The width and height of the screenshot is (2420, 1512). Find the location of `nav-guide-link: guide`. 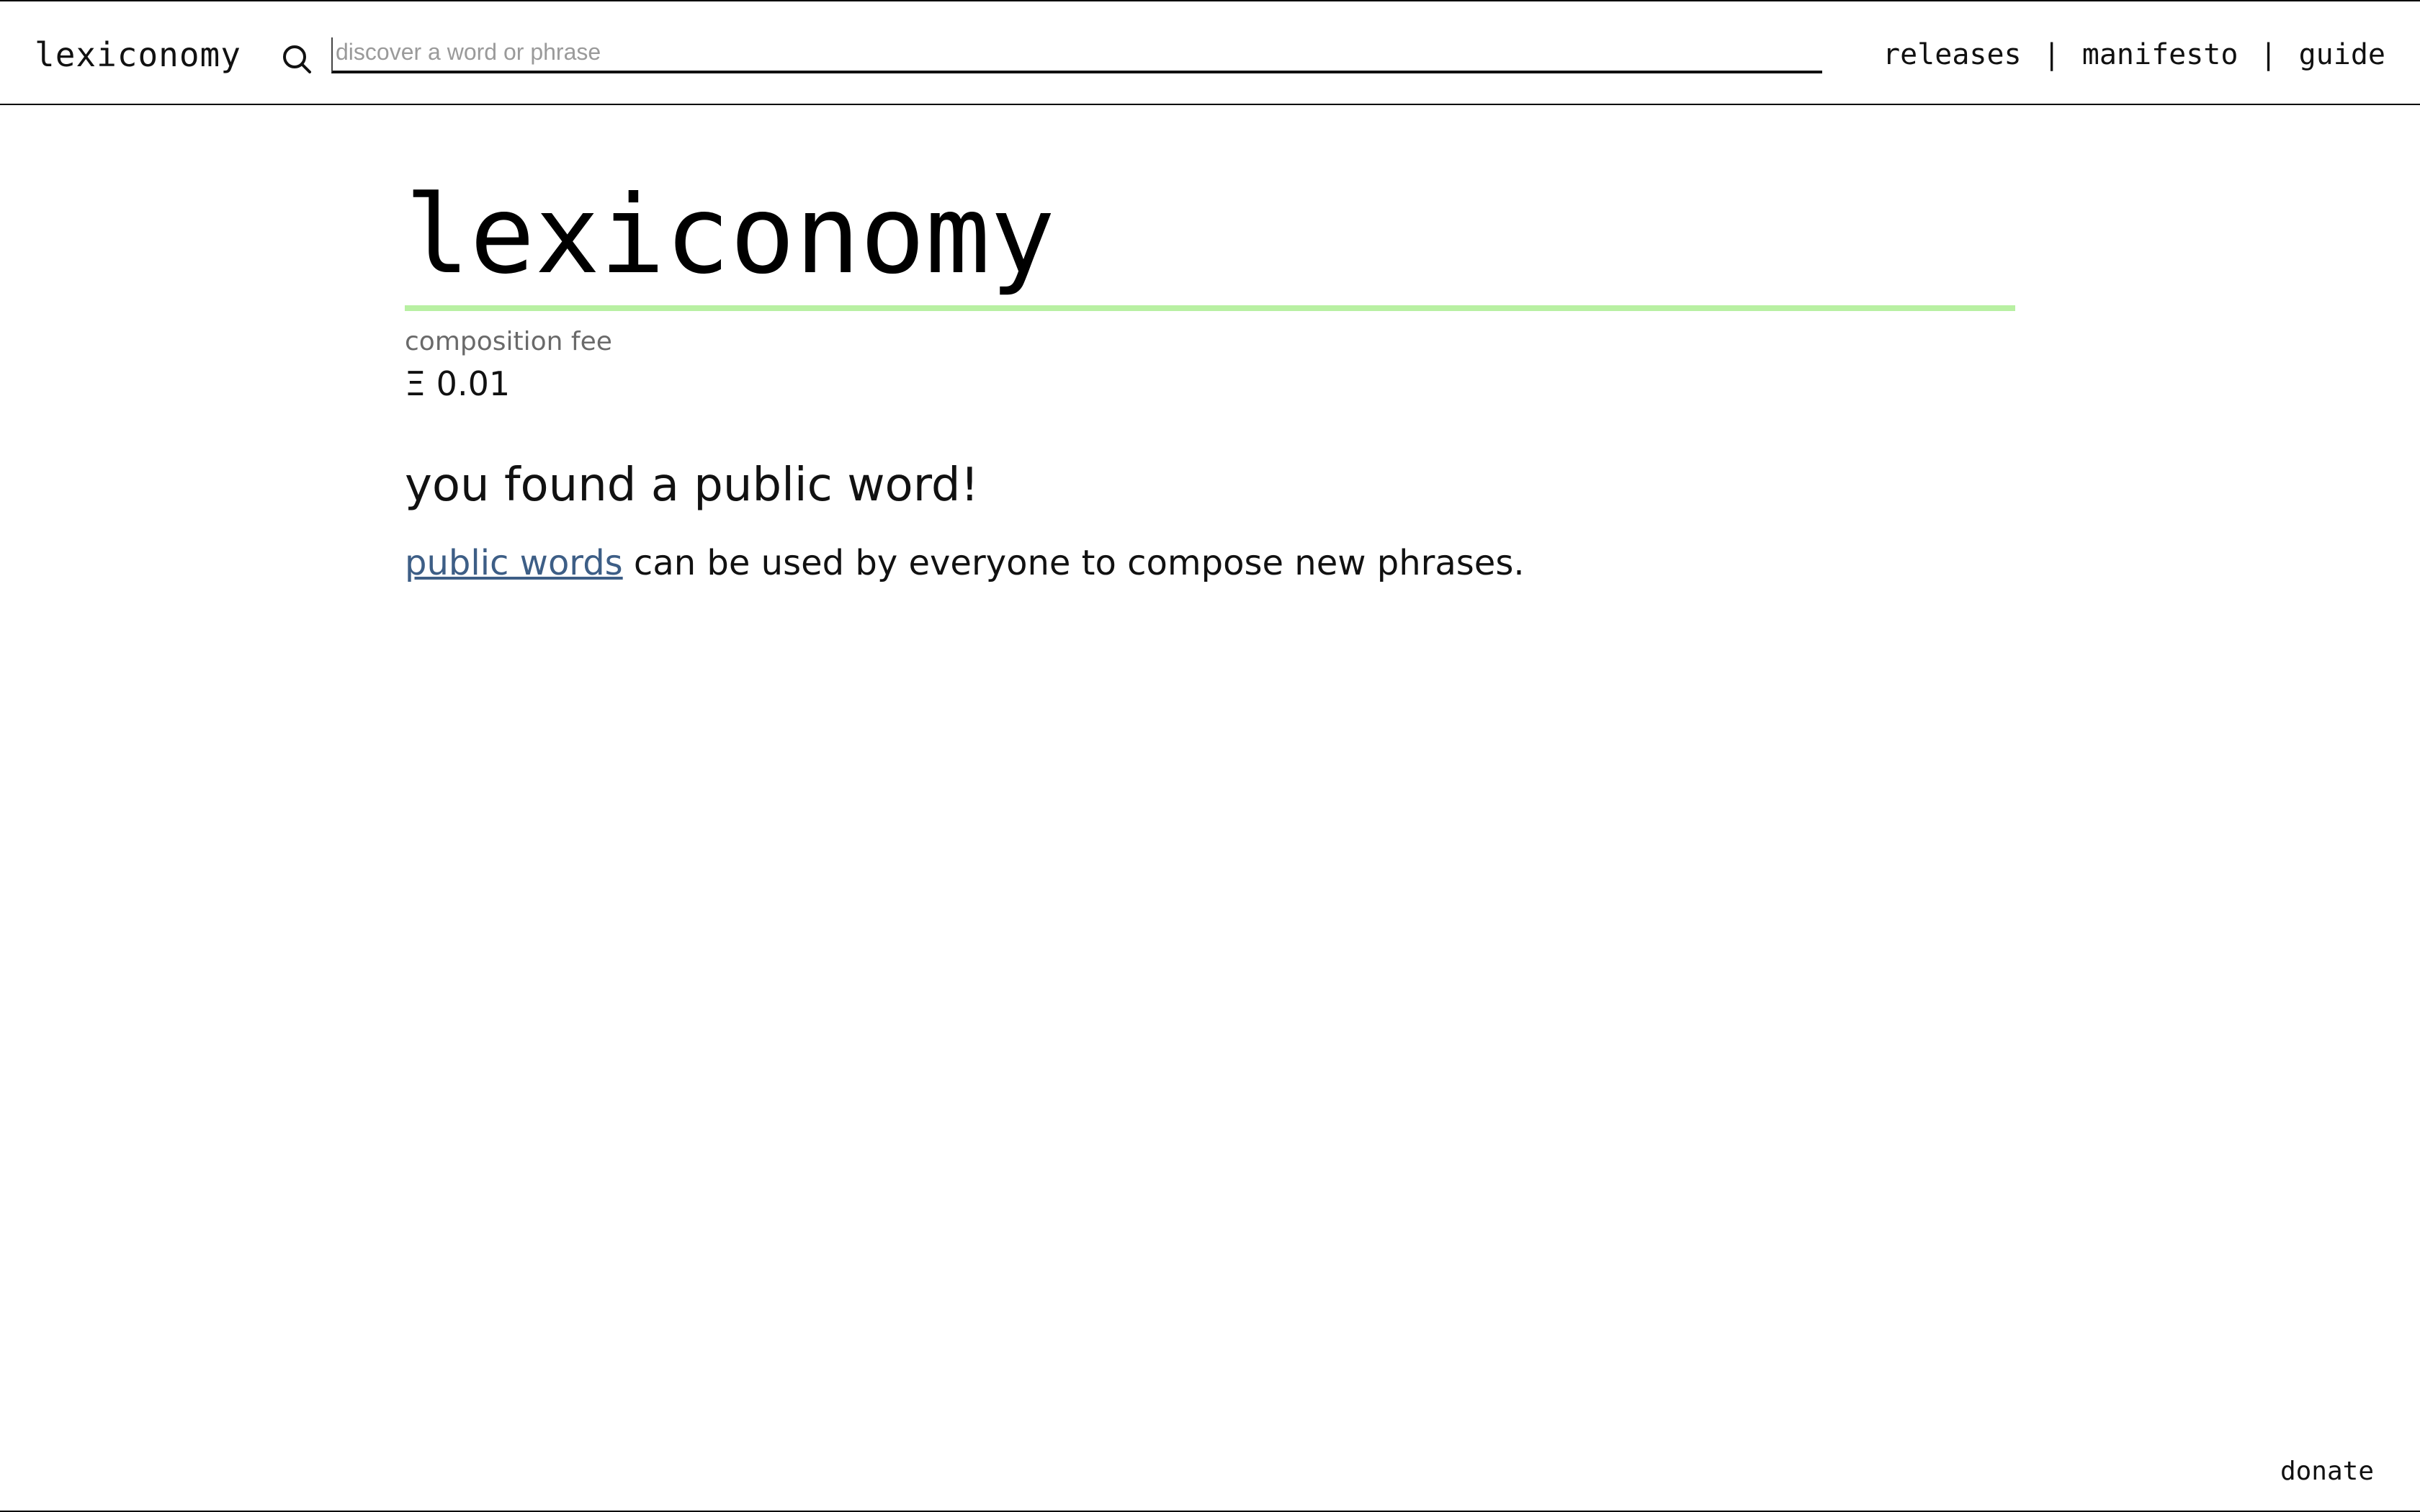

nav-guide-link: guide is located at coordinates (2342, 54).